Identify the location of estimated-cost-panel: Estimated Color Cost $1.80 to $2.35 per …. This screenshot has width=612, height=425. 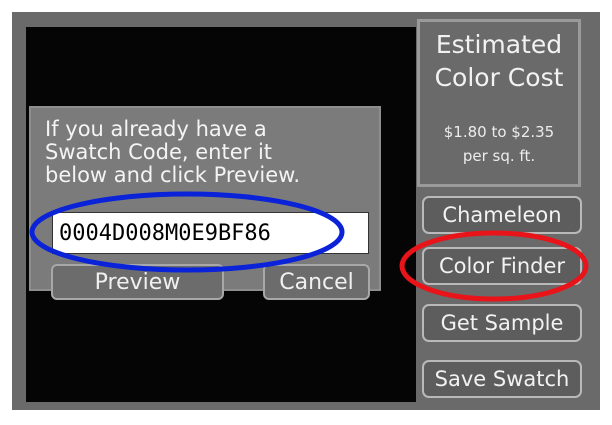
(499, 103).